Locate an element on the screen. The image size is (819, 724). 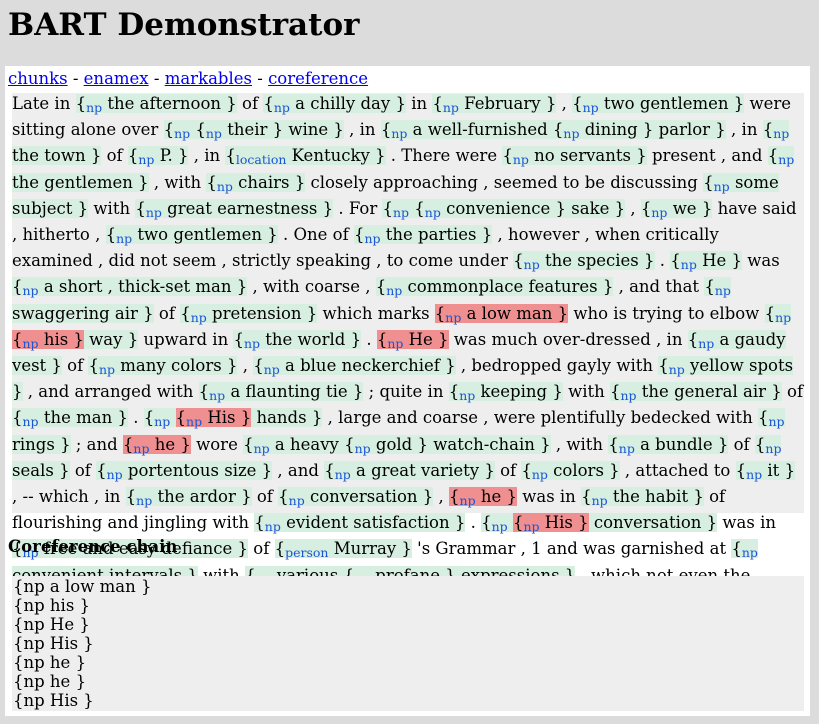
markable-np: {np a chilly day } is located at coordinates (334, 104).